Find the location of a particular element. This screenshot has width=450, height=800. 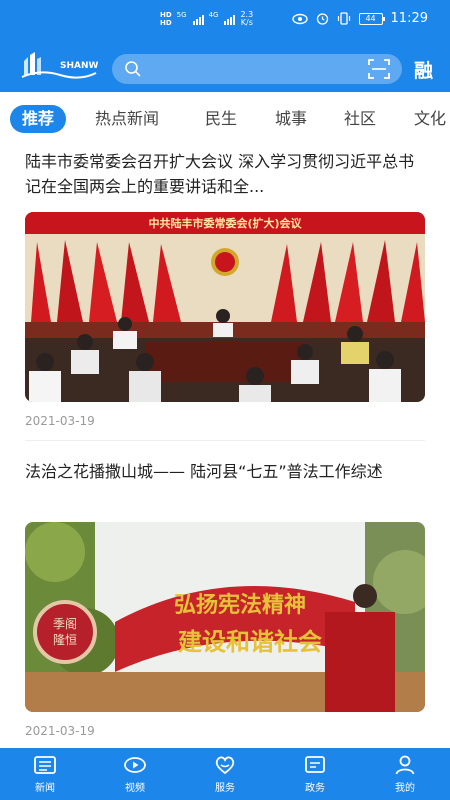

service-icon is located at coordinates (225, 765).